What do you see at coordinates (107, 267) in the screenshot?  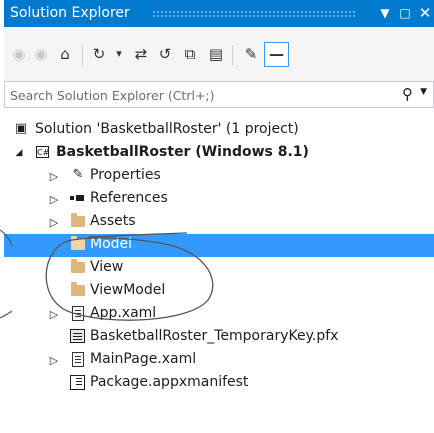 I see `tree-item-label: View` at bounding box center [107, 267].